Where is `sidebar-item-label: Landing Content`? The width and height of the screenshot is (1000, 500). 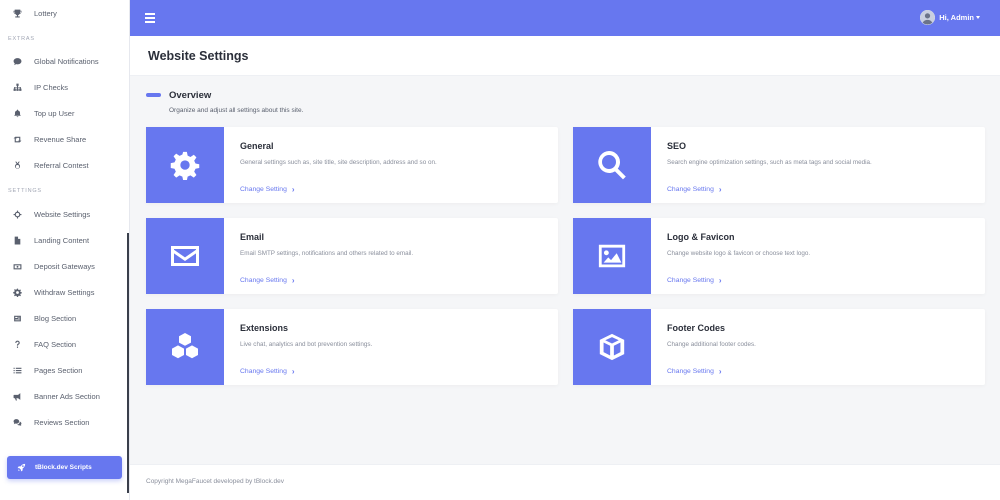
sidebar-item-label: Landing Content is located at coordinates (62, 240).